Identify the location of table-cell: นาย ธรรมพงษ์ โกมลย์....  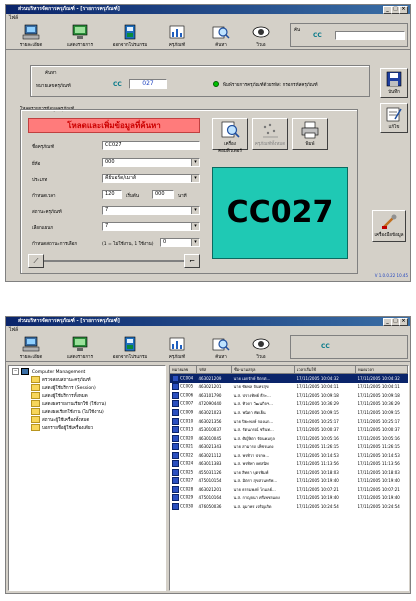
(263, 489).